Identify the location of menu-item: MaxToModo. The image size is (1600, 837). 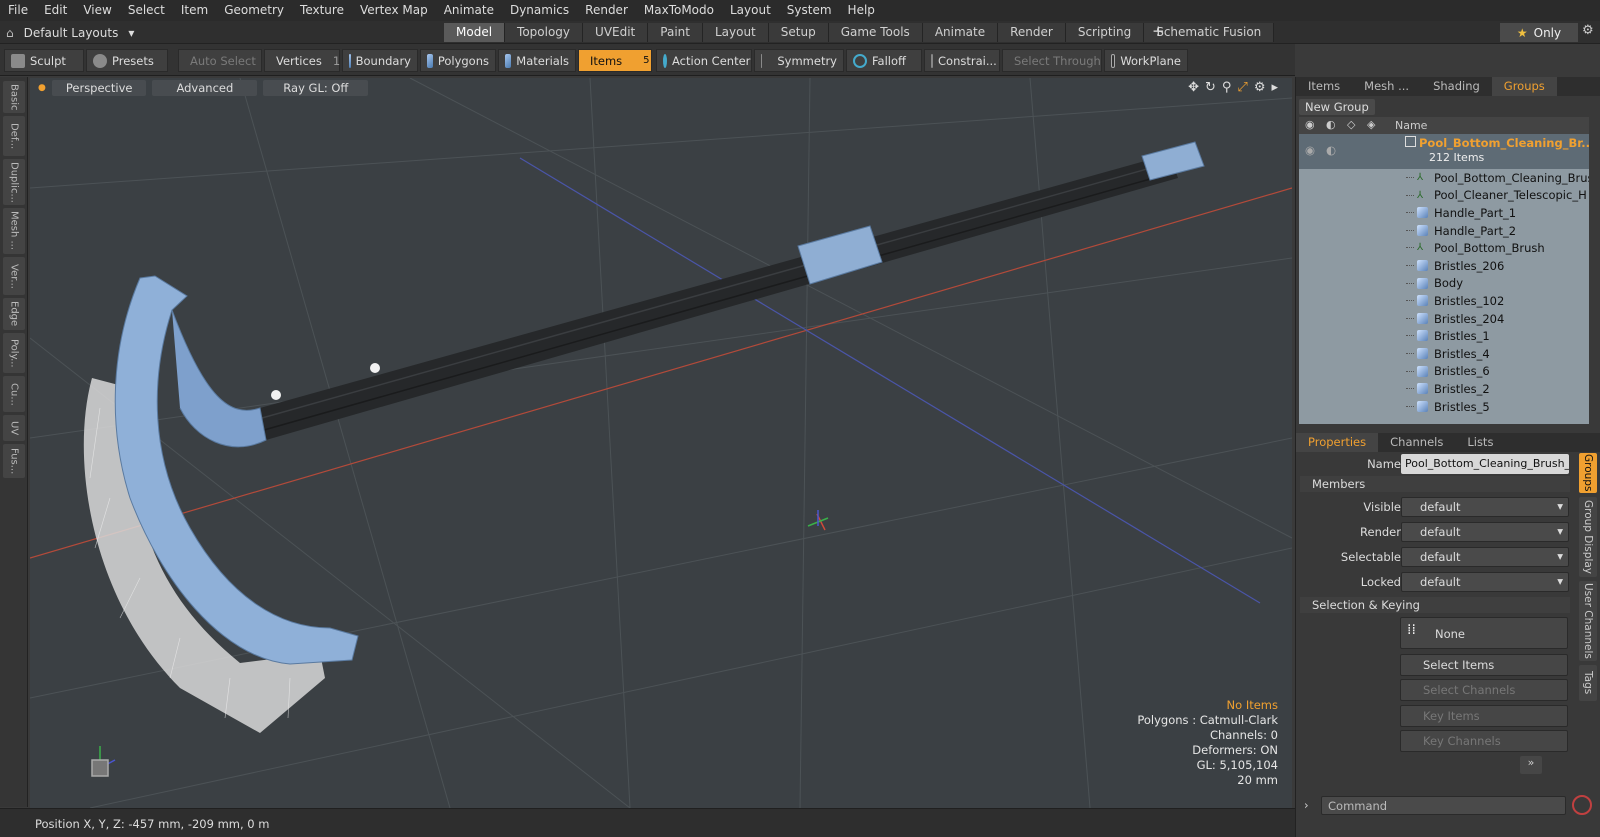
(679, 10).